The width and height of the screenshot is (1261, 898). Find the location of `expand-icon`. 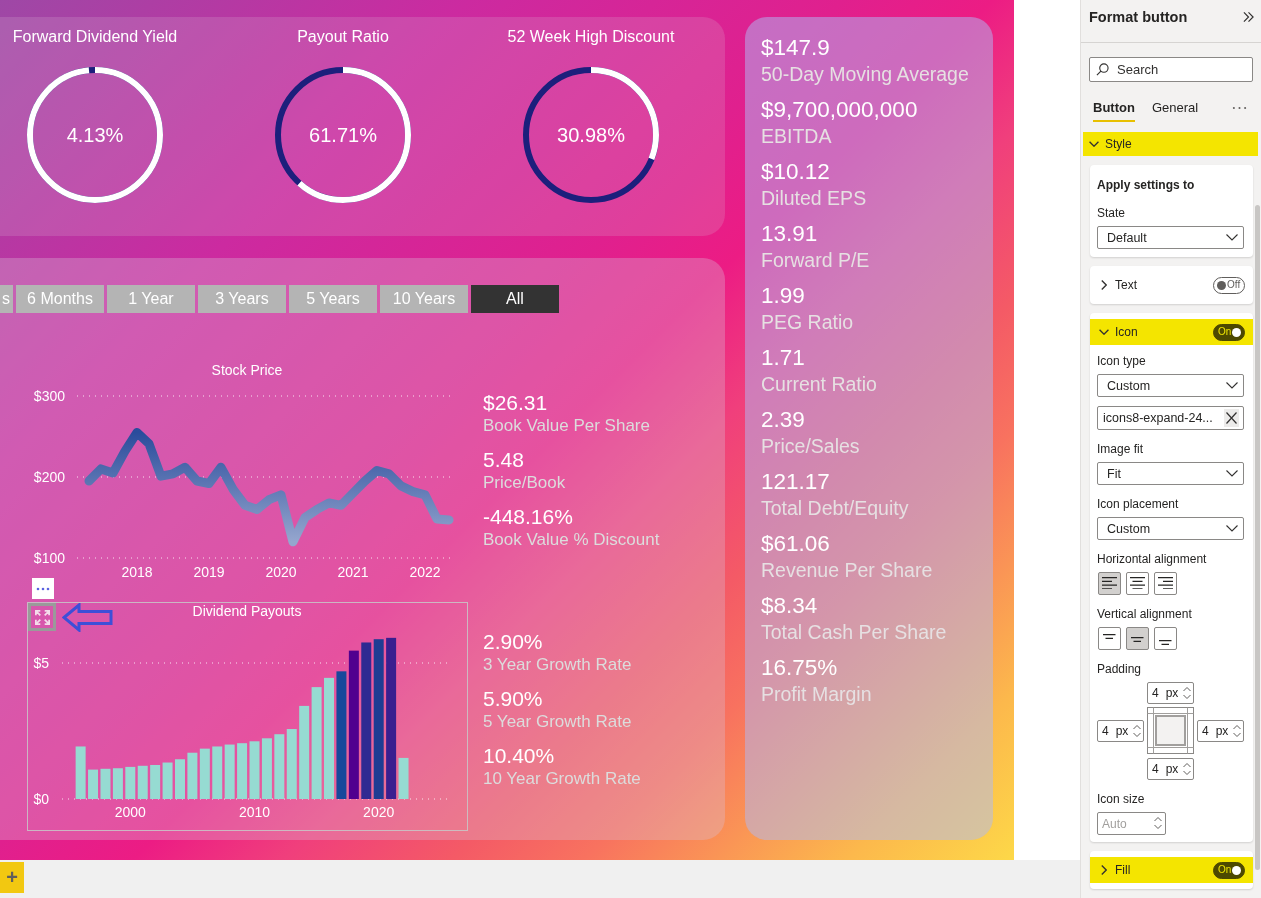

expand-icon is located at coordinates (42, 617).